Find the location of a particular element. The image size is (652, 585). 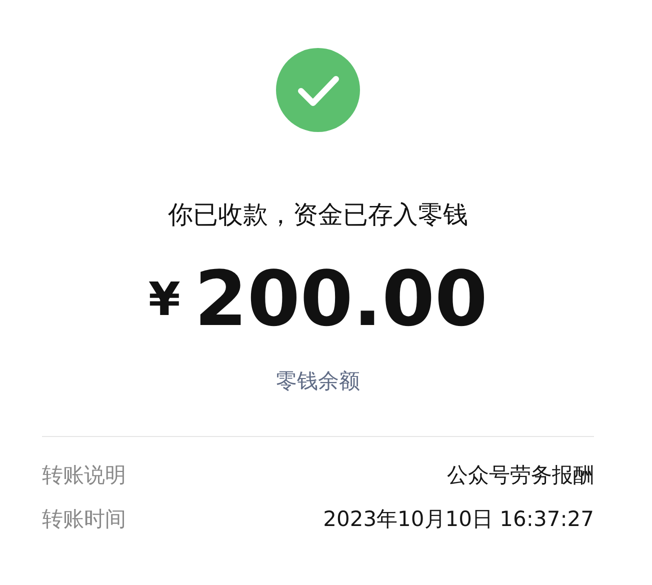

balance-link: 零钱余额 is located at coordinates (318, 381).